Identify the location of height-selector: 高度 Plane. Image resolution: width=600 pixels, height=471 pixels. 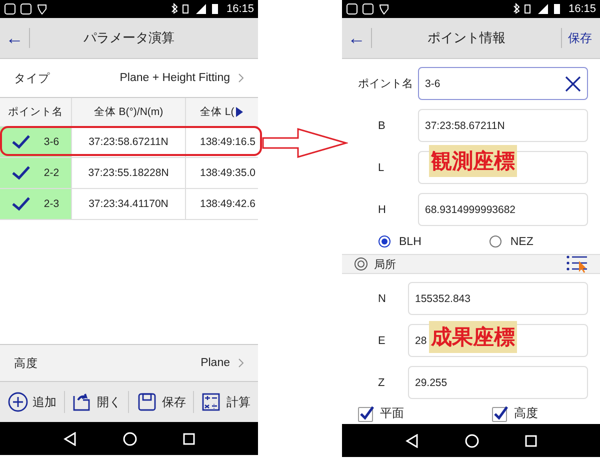
(129, 363).